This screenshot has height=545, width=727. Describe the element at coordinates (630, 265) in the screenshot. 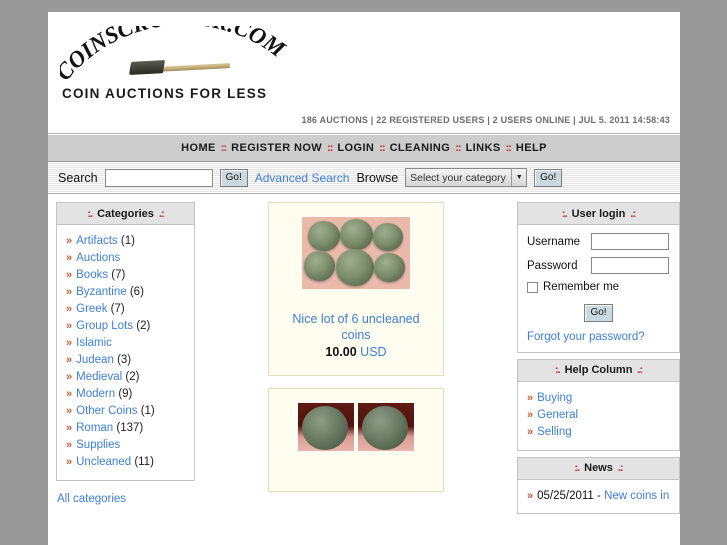

I see `password-input` at that location.